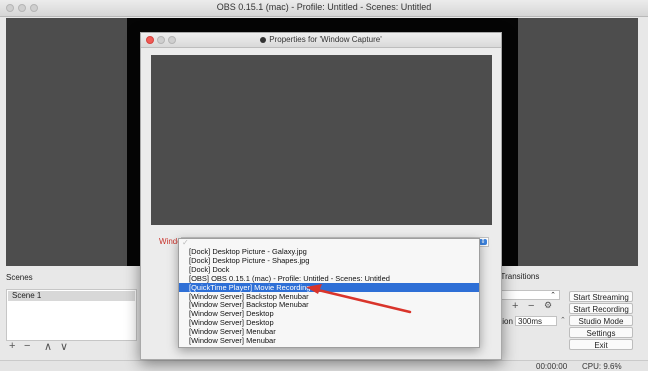 Image resolution: width=648 pixels, height=371 pixels. I want to click on annotation-arrow-icon, so click(359, 299).